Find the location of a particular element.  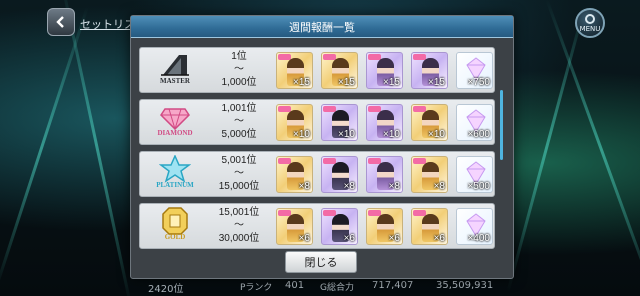

back-button is located at coordinates (61, 22).